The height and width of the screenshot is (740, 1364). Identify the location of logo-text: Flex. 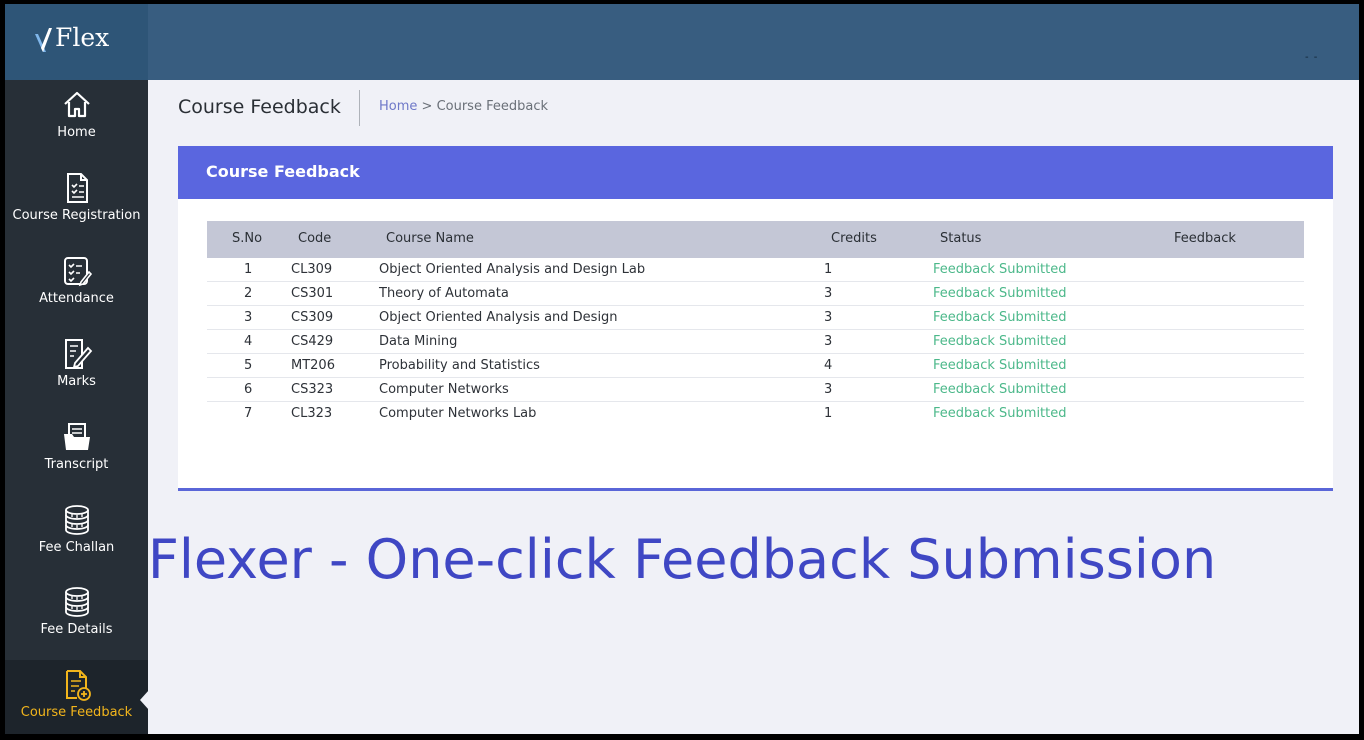
(82, 37).